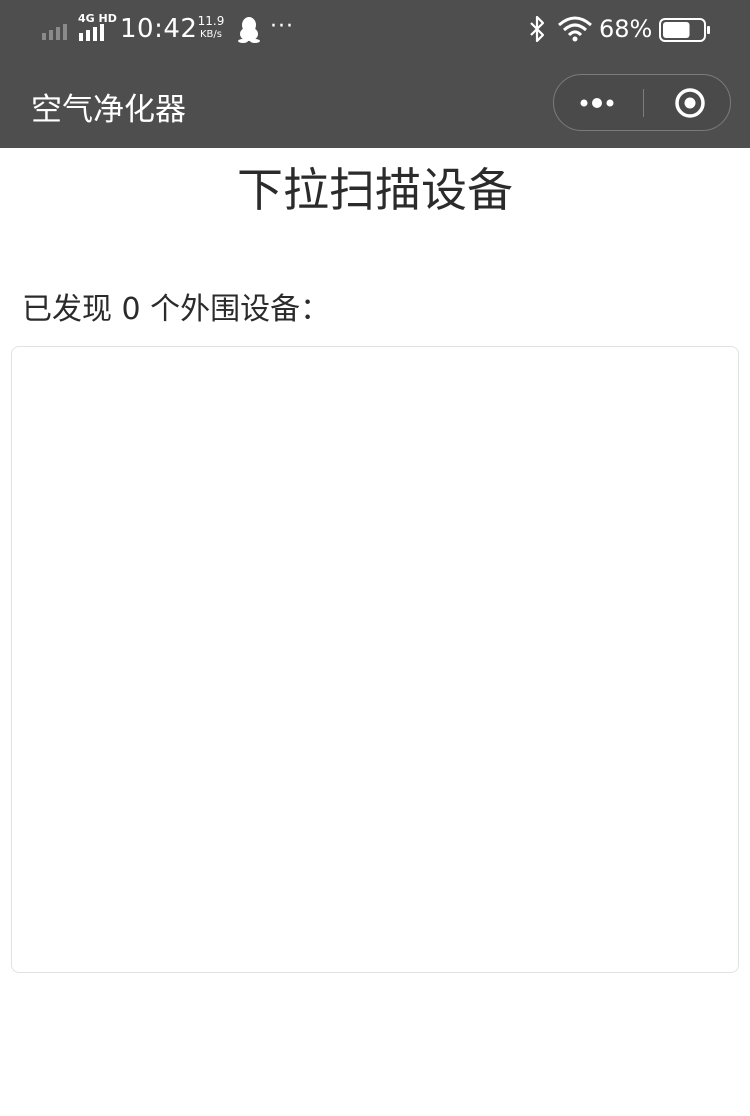 Image resolution: width=750 pixels, height=1116 pixels. I want to click on signal-strength-4g-icon, so click(91, 32).